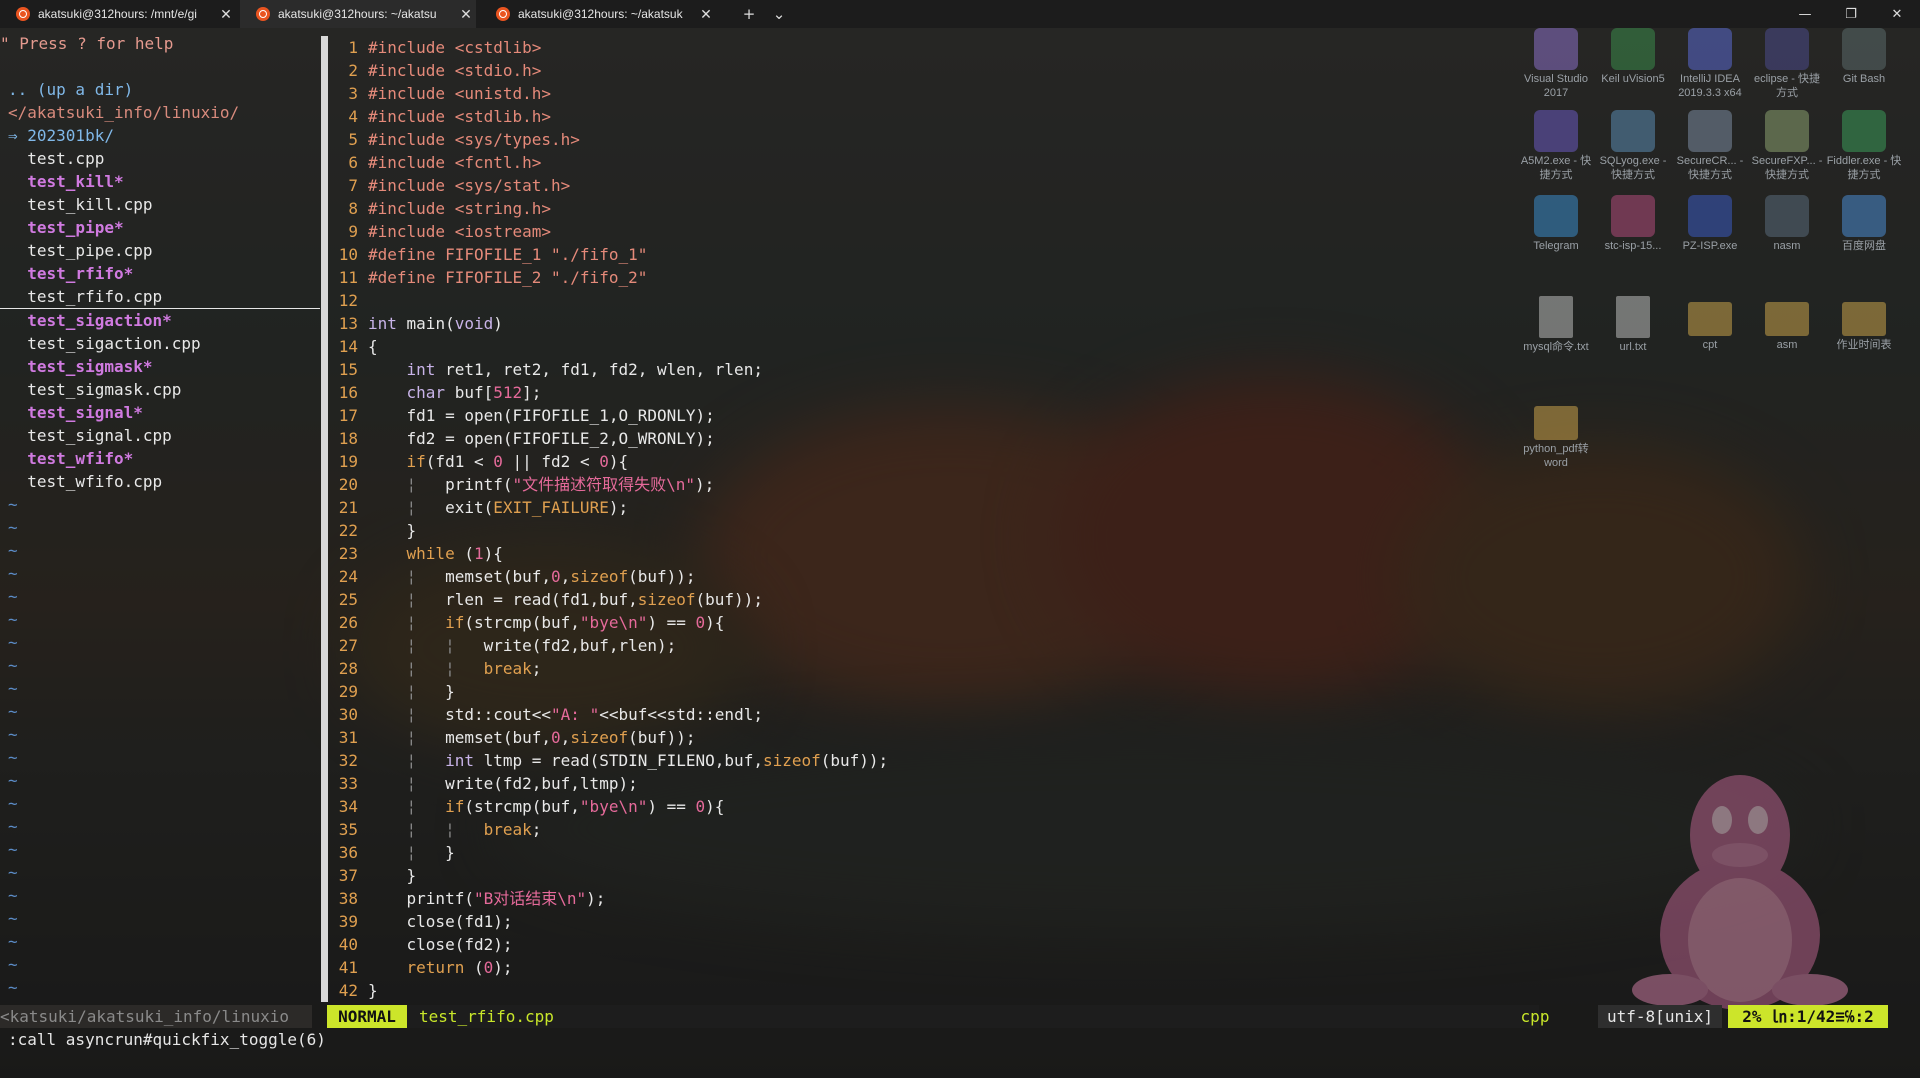 This screenshot has width=1920, height=1078. I want to click on code-line: 40 close(fd2);, so click(1122, 944).